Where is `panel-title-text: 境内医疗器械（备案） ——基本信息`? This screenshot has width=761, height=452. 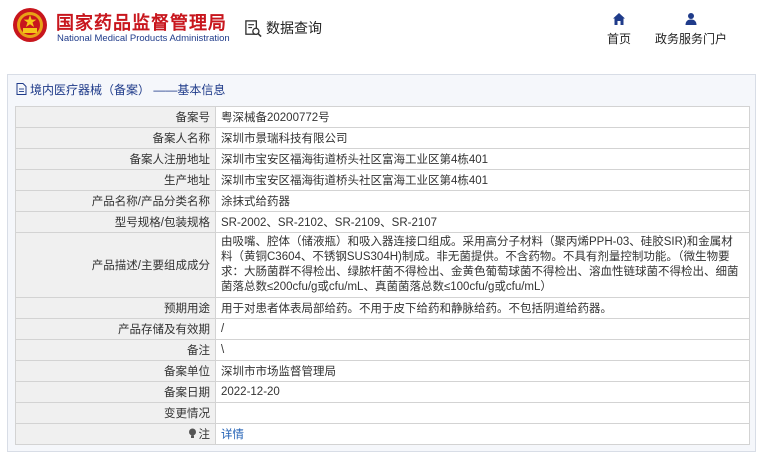 panel-title-text: 境内医疗器械（备案） ——基本信息 is located at coordinates (128, 89).